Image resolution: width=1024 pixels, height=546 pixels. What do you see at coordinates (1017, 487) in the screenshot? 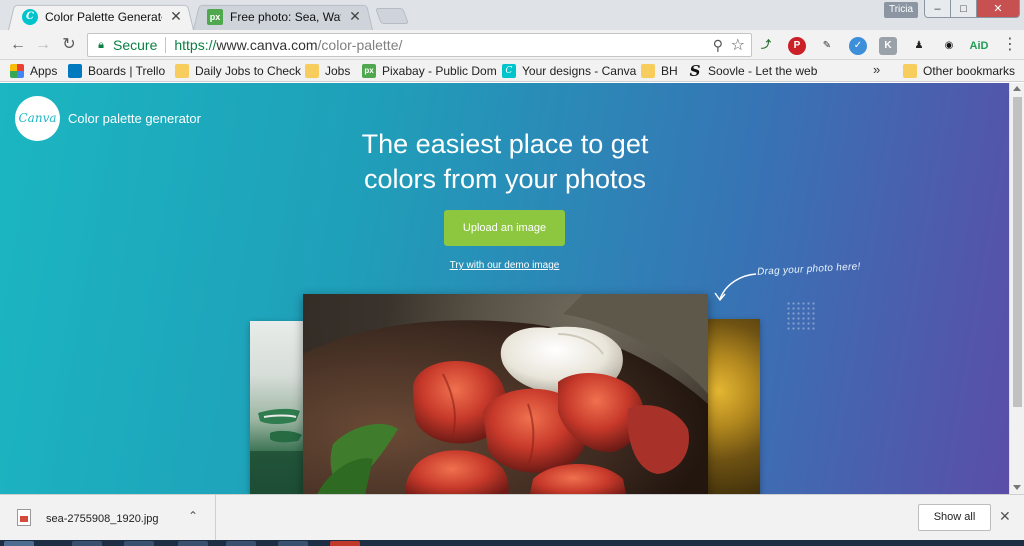
I see `scroll-down-arrow-icon` at bounding box center [1017, 487].